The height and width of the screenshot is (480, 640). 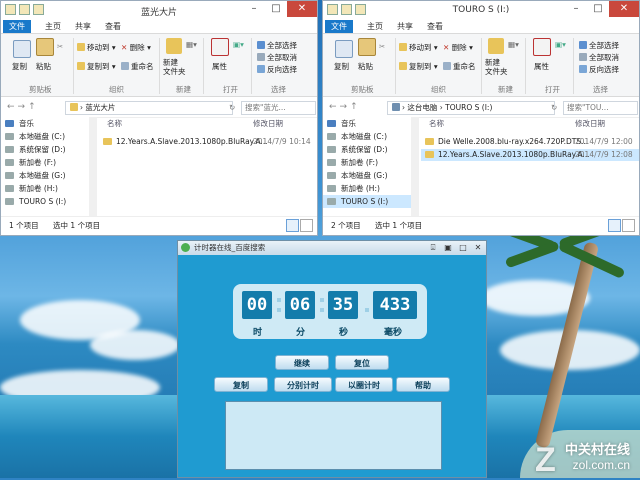 What do you see at coordinates (396, 107) in the screenshot?
I see `drive-icon` at bounding box center [396, 107].